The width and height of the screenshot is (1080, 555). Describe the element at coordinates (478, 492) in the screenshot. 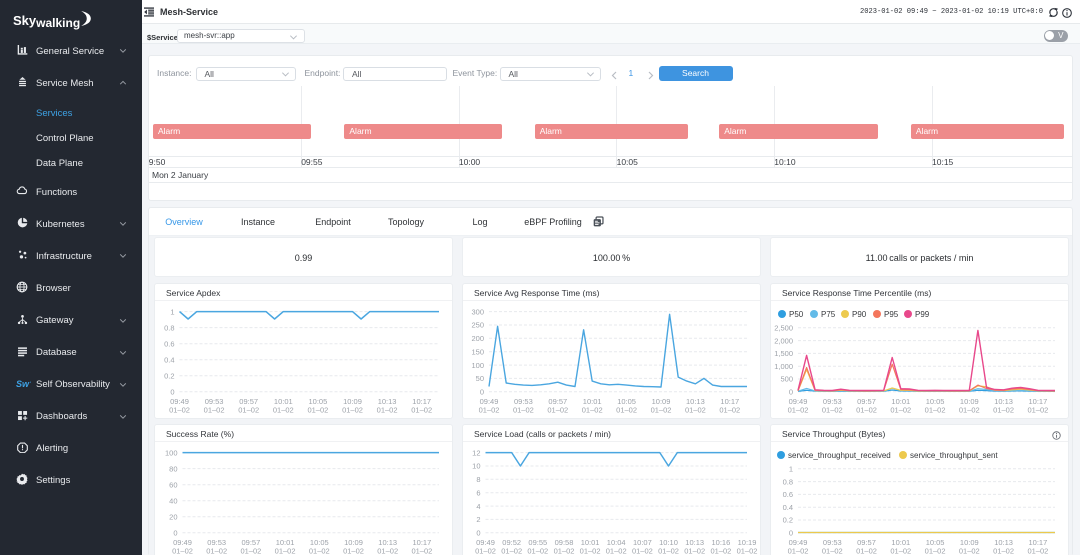

I see `svg-text: 6` at that location.